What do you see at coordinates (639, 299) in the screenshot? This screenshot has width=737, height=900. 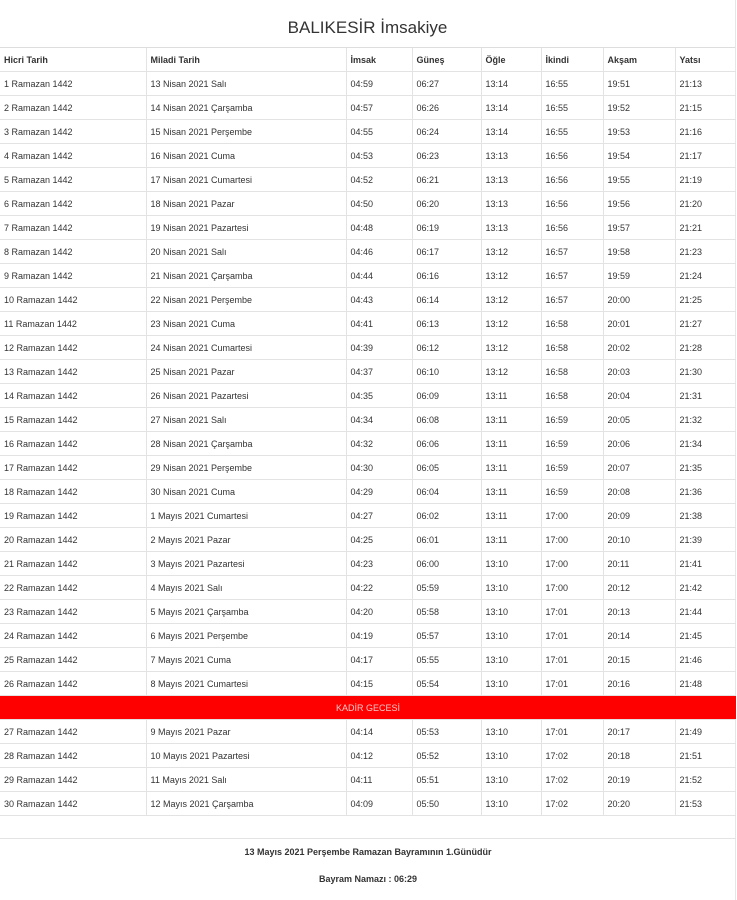 I see `aksam-cell: 20:00` at bounding box center [639, 299].